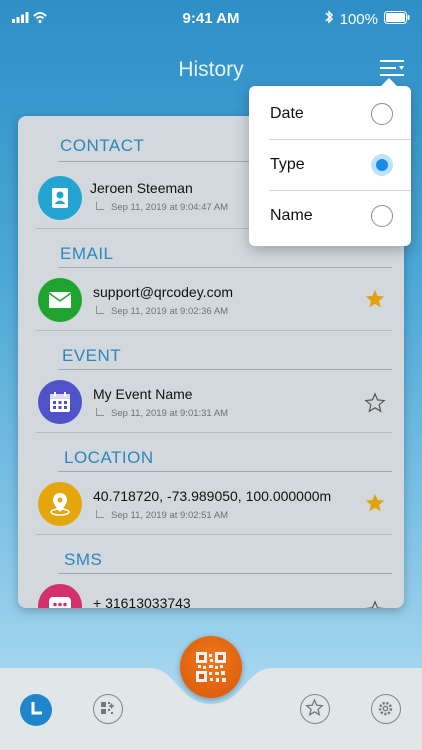  I want to click on item-title: 40.718720, -73.989050, 100.000000m, so click(212, 496).